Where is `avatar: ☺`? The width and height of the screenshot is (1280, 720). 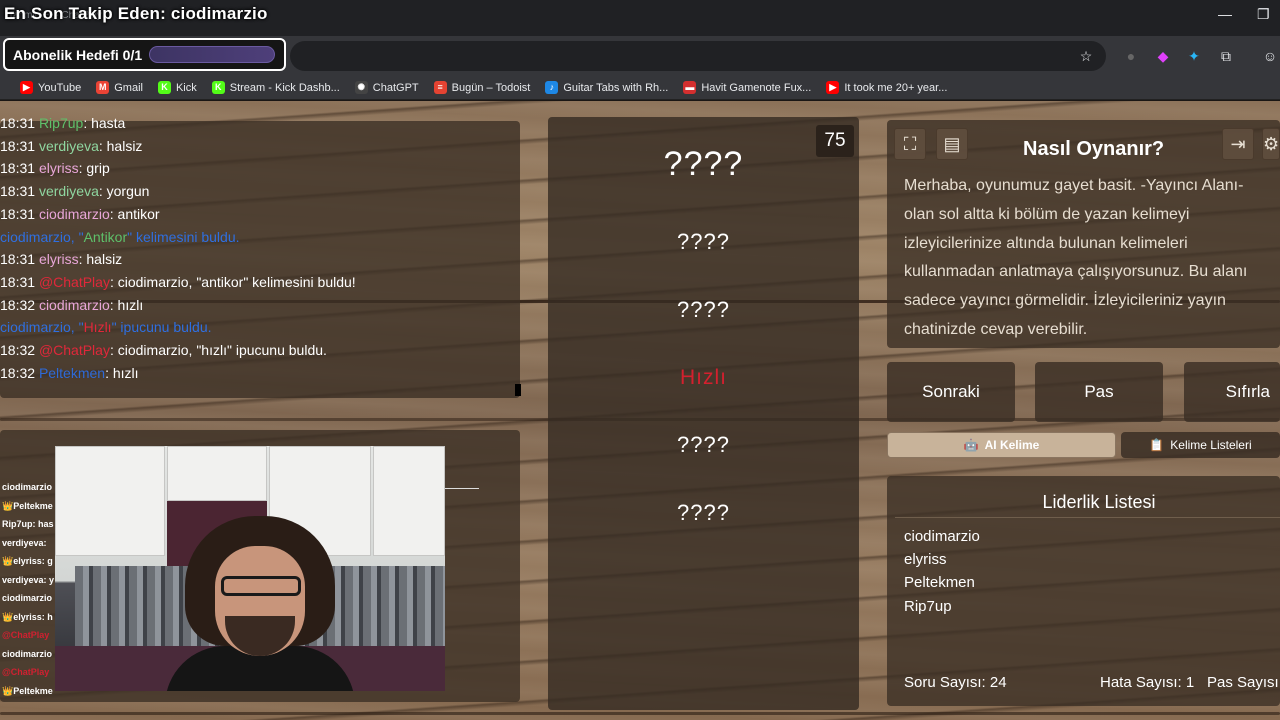 avatar: ☺ is located at coordinates (1269, 56).